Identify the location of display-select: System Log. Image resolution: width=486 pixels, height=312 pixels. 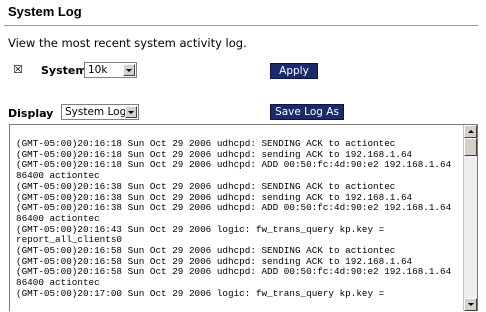
(100, 112).